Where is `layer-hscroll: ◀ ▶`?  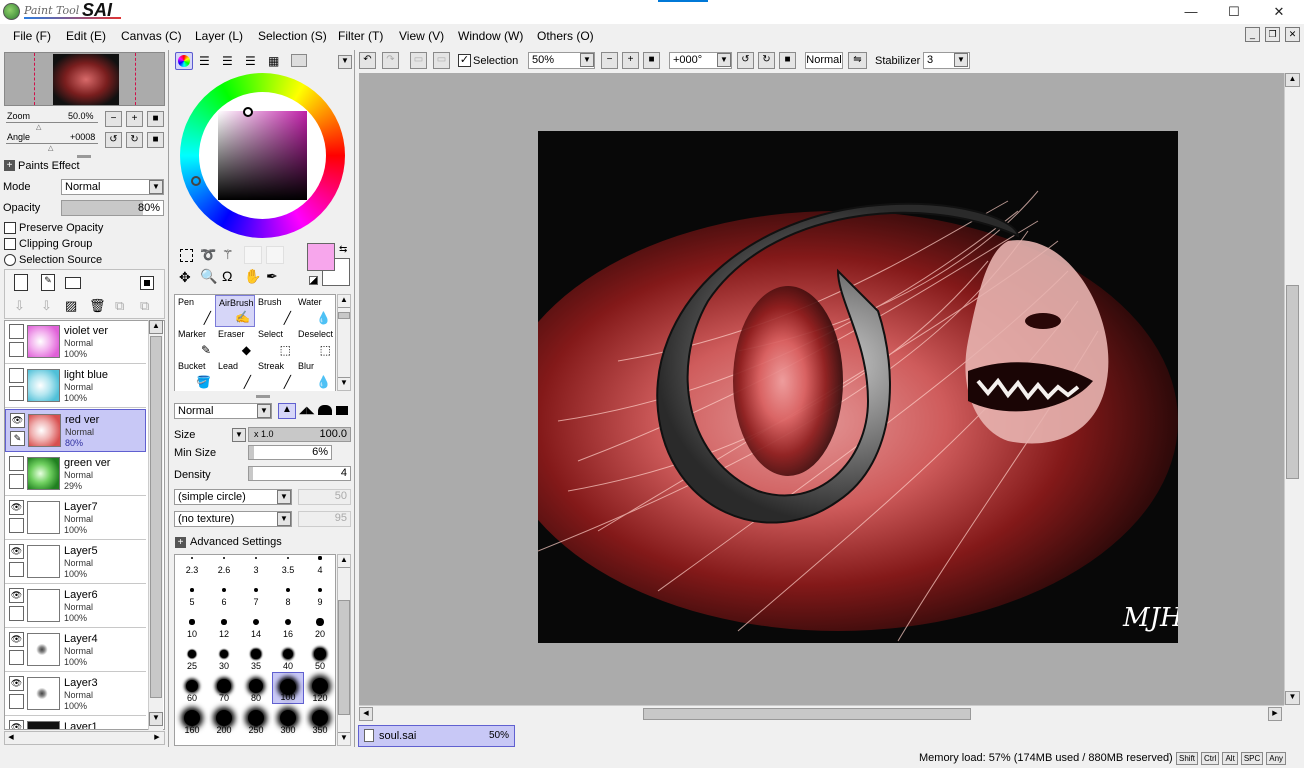
layer-hscroll: ◀ ▶ is located at coordinates (84, 738).